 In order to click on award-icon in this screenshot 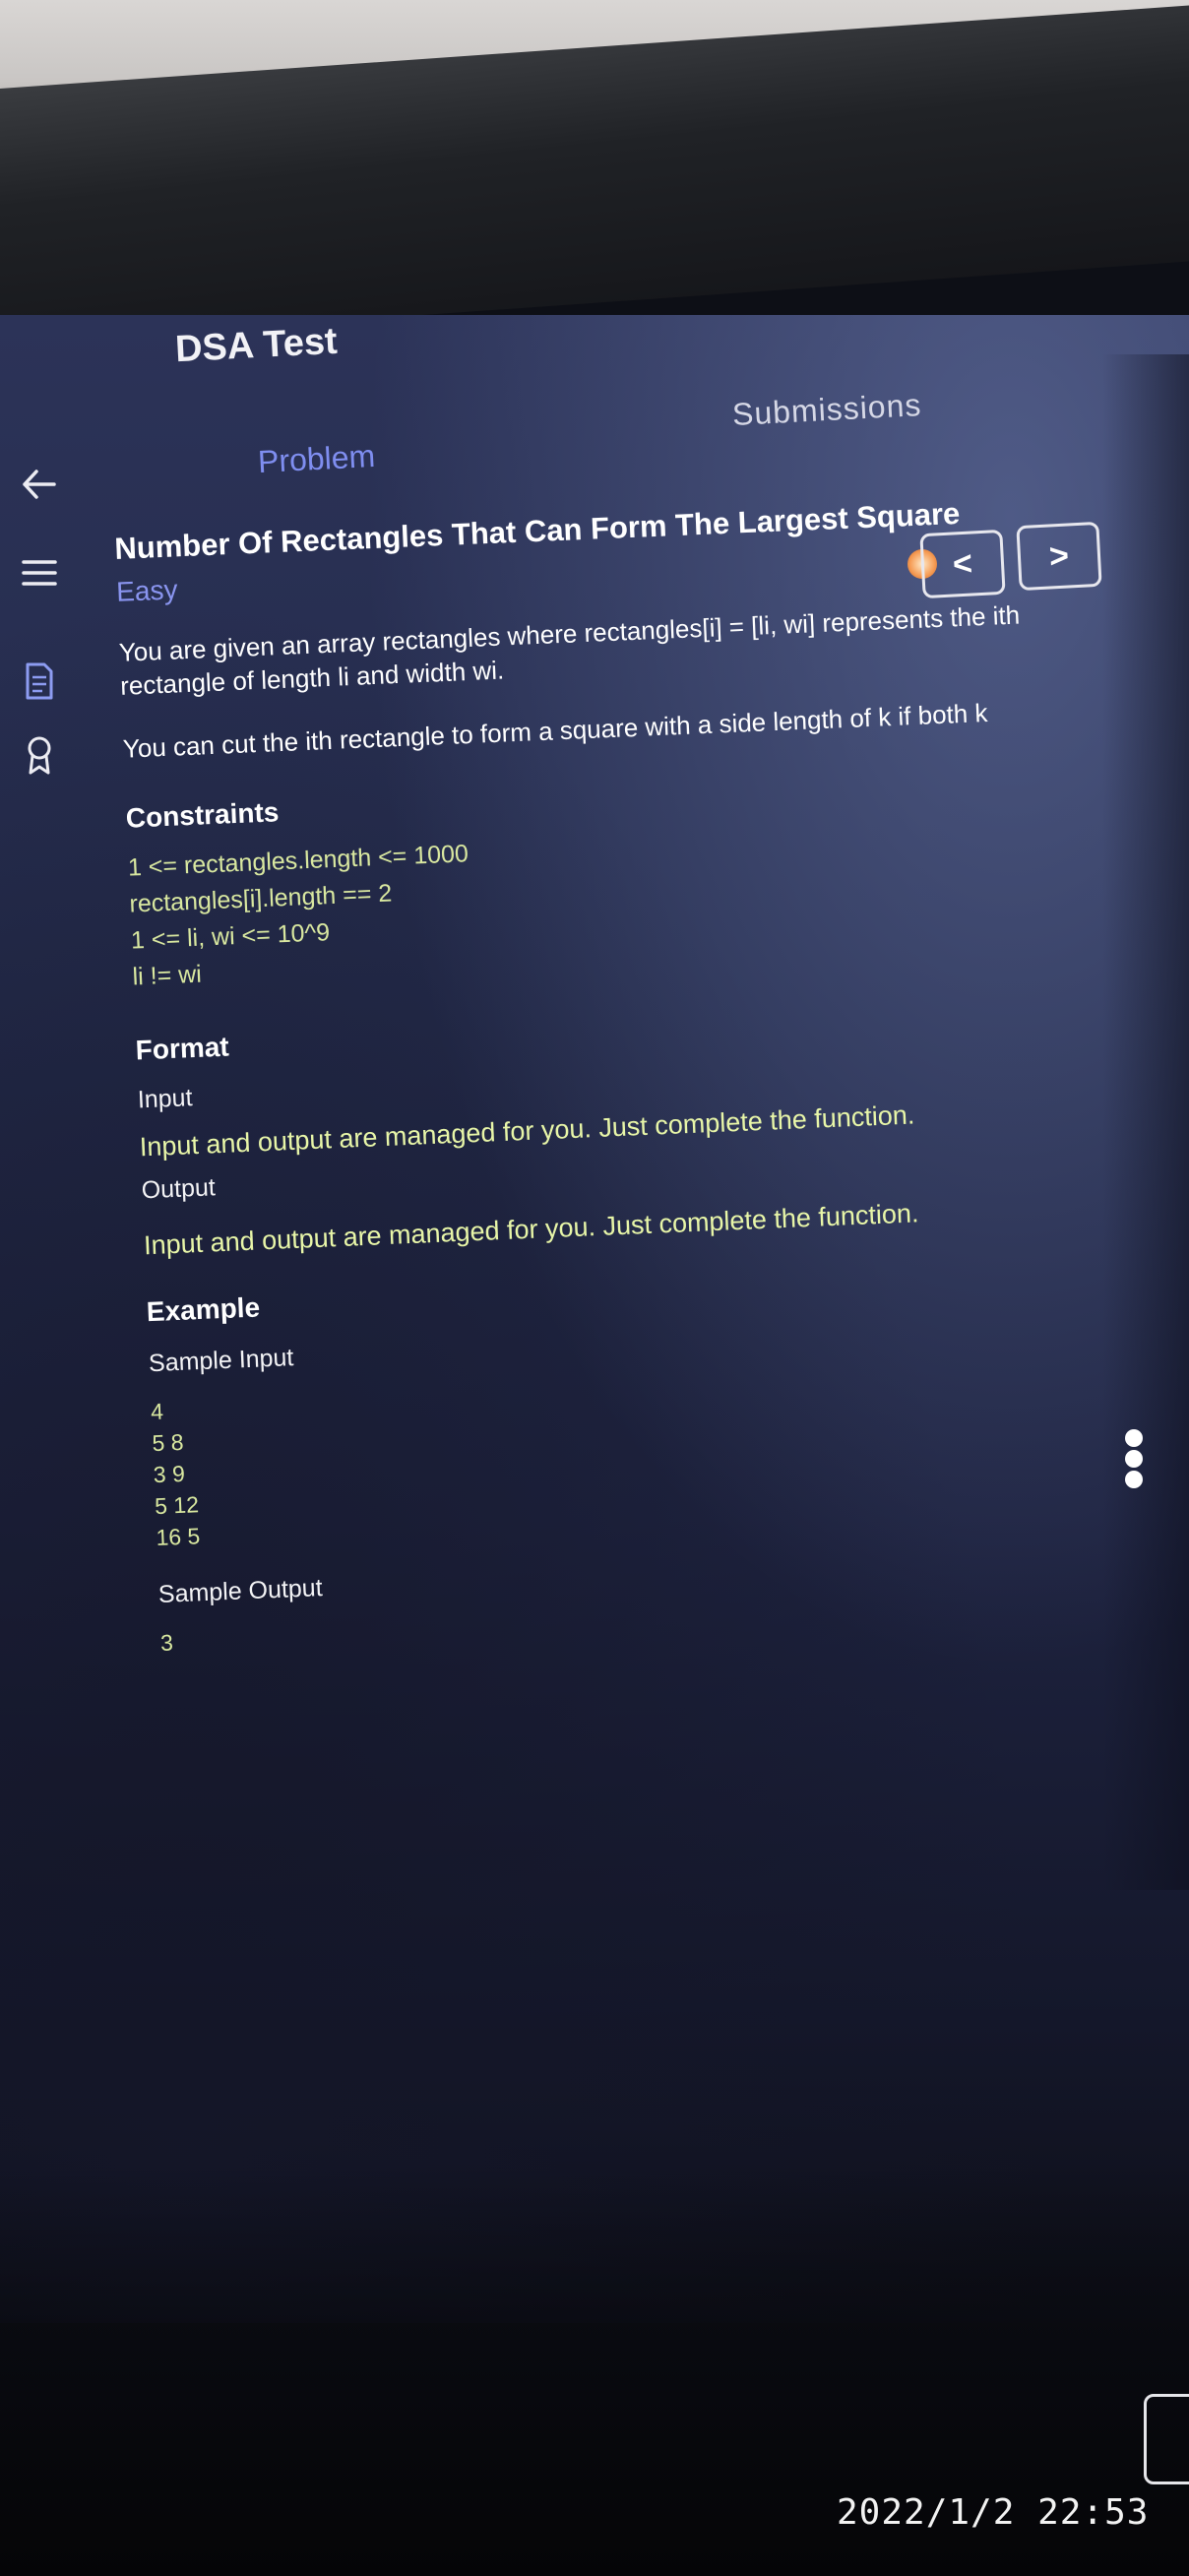, I will do `click(39, 756)`.